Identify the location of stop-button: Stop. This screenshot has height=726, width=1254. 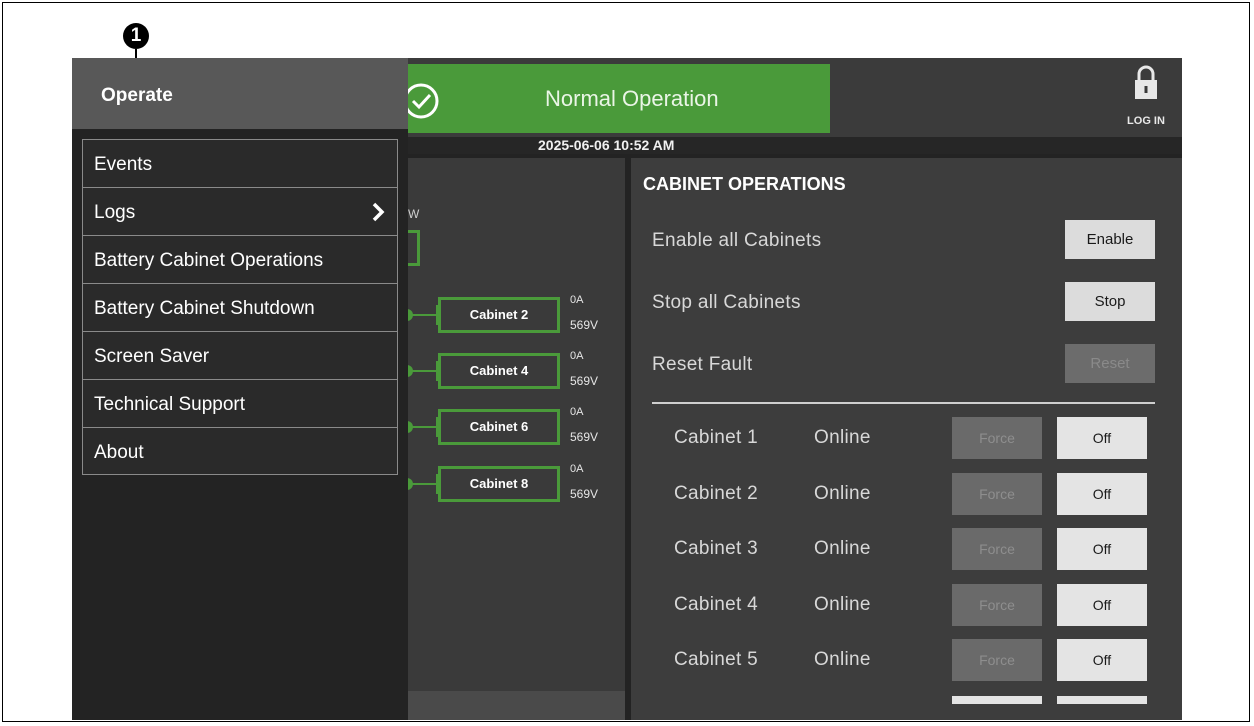
(1110, 301).